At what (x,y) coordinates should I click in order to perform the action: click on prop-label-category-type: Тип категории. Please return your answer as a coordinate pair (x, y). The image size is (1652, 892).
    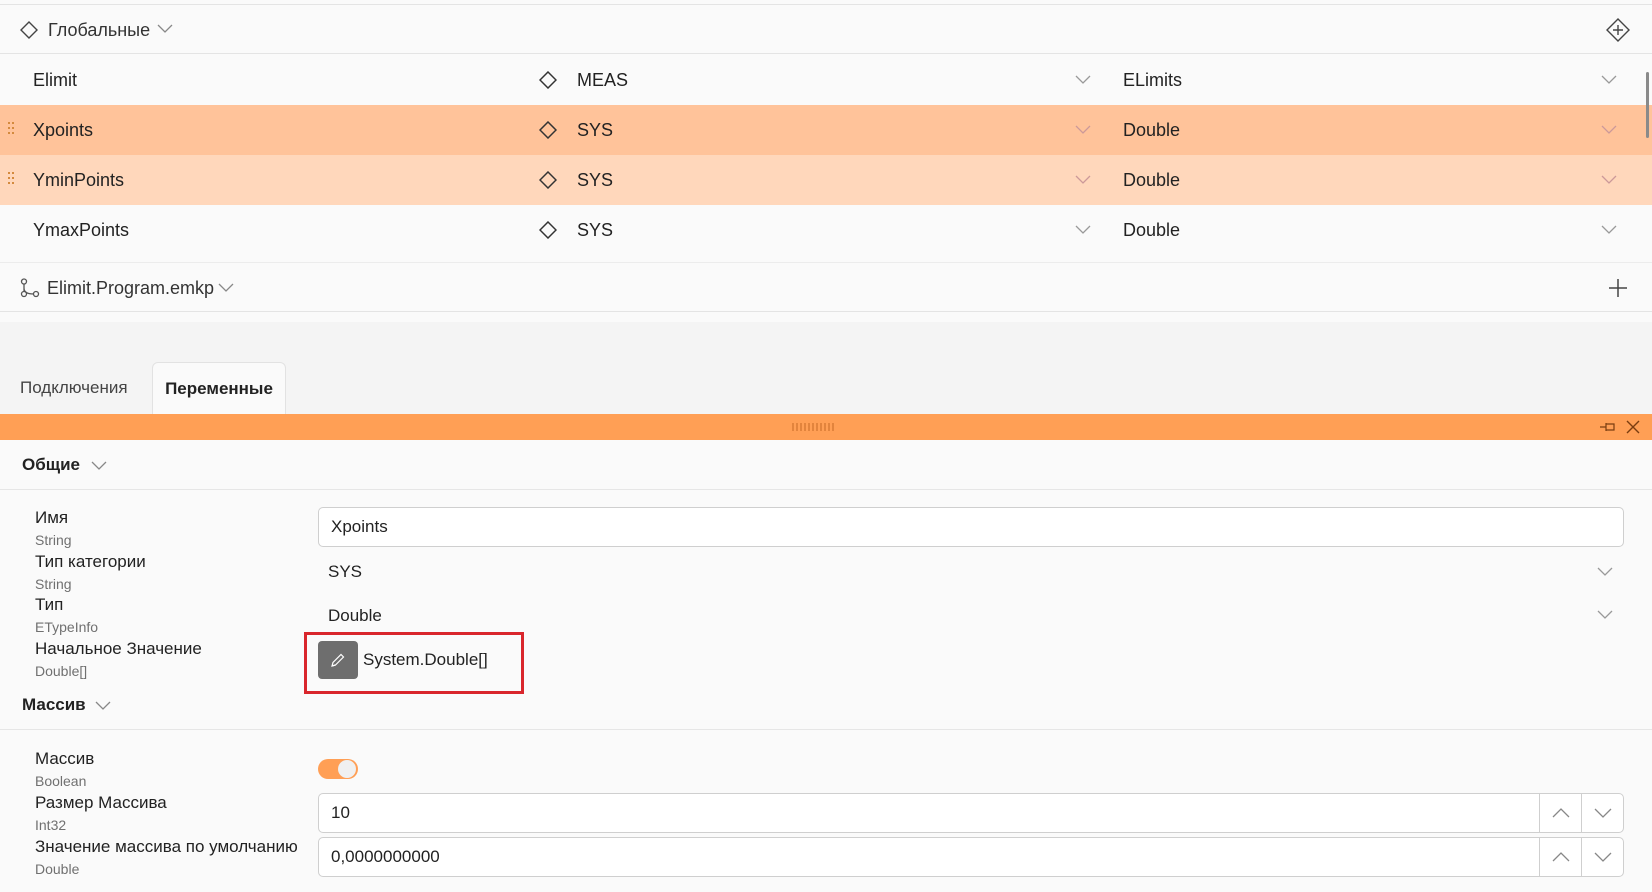
    Looking at the image, I should click on (90, 561).